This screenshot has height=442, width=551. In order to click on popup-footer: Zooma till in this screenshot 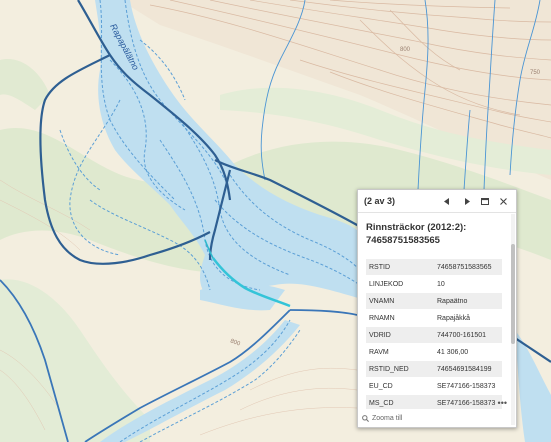, I will do `click(434, 418)`.